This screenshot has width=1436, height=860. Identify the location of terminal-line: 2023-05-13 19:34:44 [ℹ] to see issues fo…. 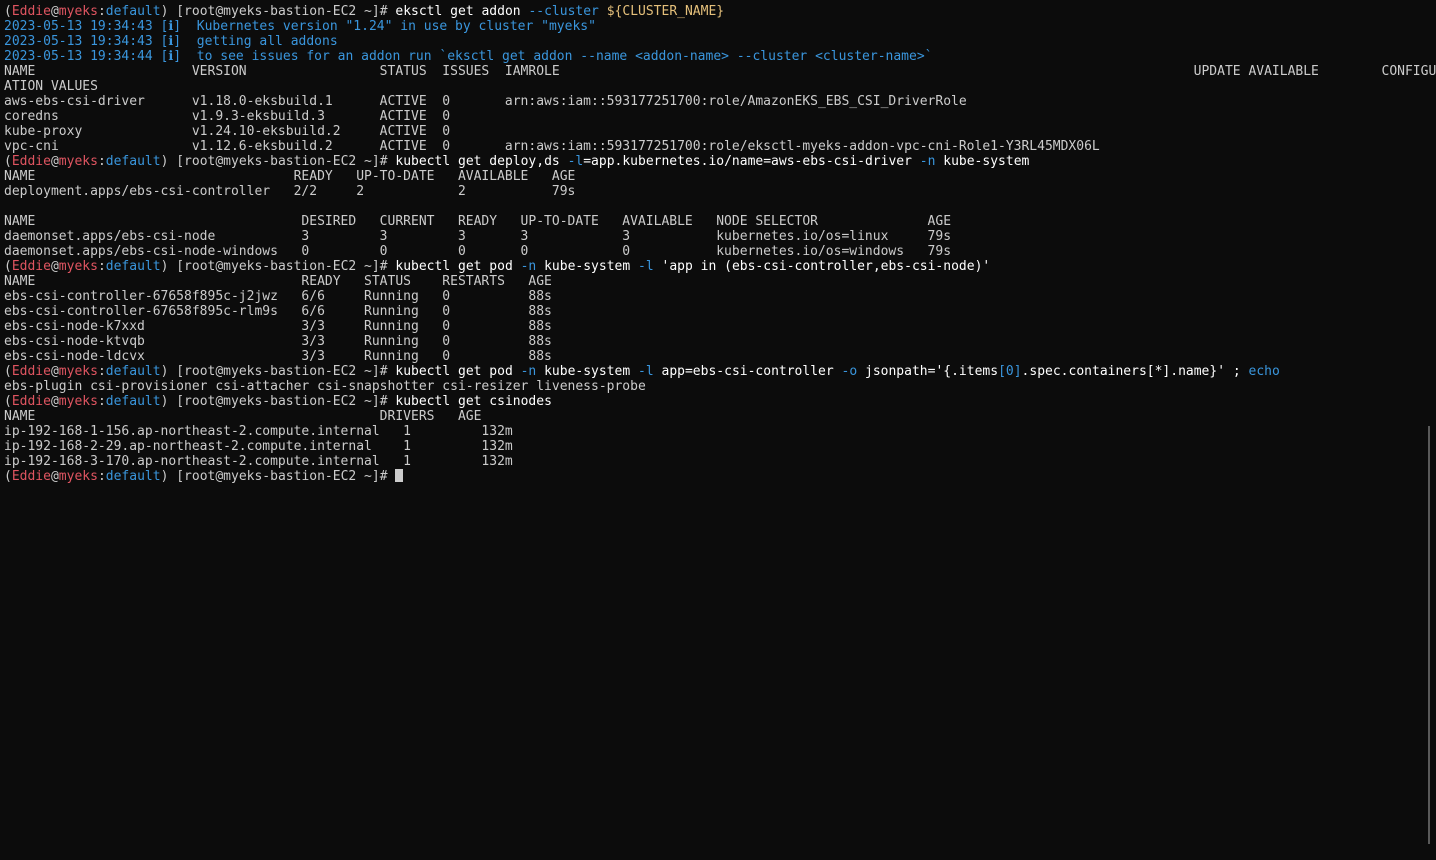
(720, 56).